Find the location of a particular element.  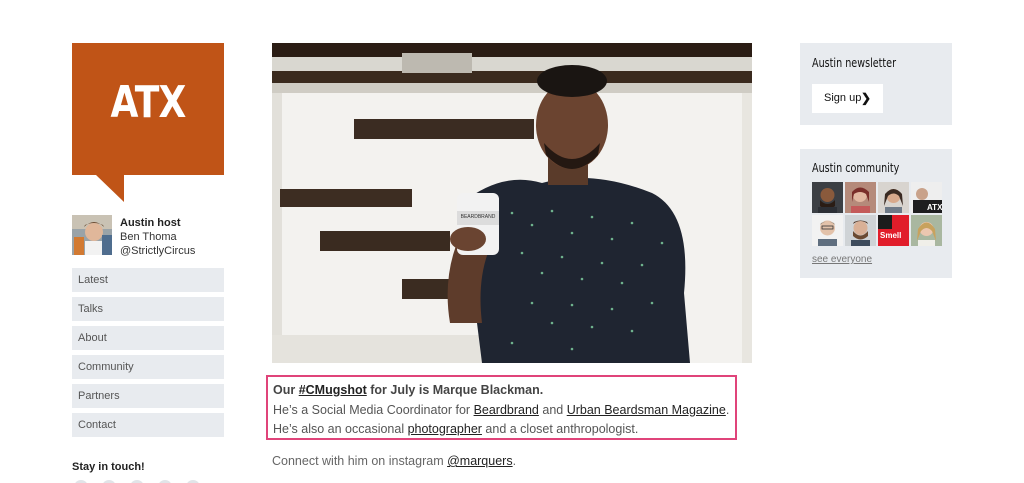

caption-prefix: Our is located at coordinates (286, 390).